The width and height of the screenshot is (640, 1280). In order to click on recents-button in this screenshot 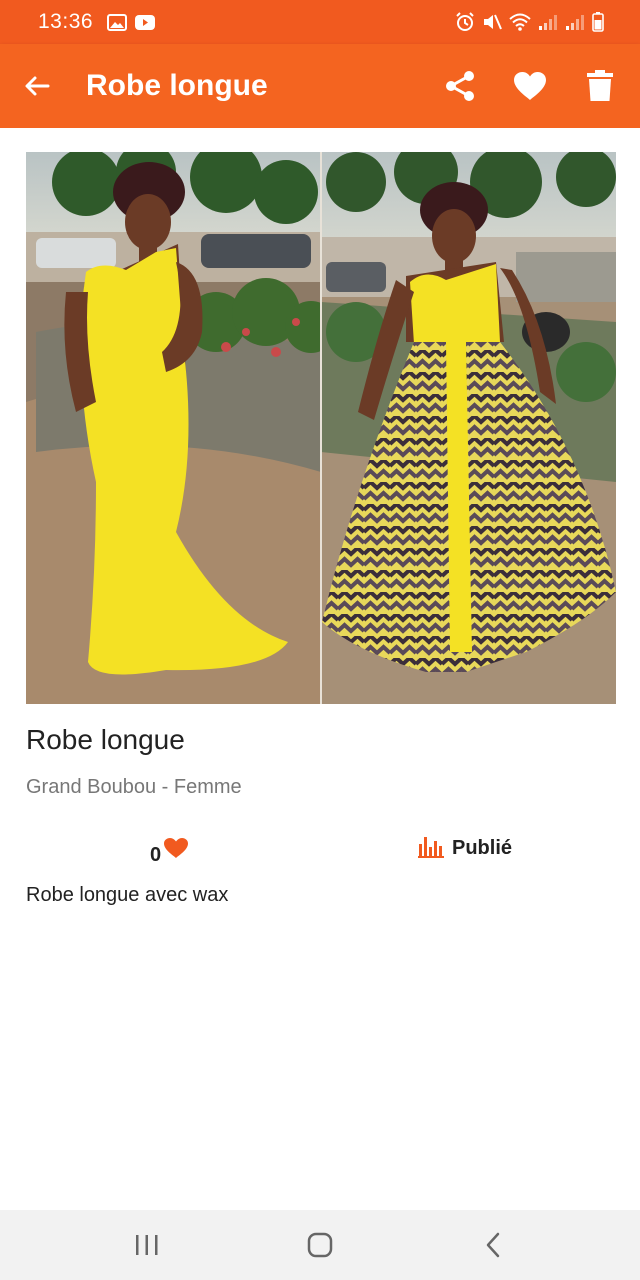, I will do `click(147, 1245)`.